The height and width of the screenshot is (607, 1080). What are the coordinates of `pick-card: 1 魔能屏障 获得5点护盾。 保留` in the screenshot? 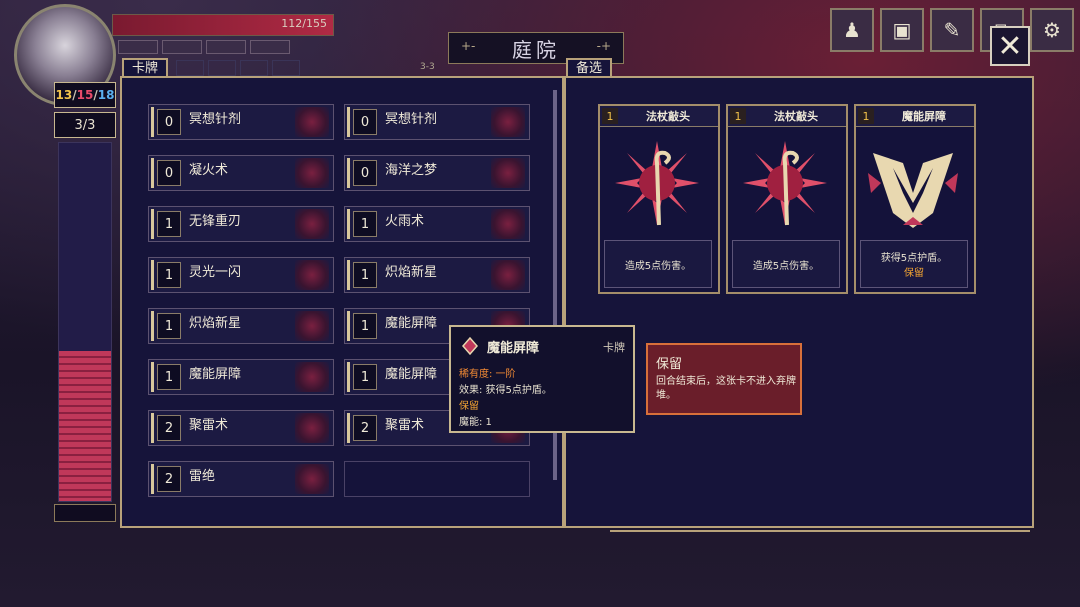 It's located at (915, 199).